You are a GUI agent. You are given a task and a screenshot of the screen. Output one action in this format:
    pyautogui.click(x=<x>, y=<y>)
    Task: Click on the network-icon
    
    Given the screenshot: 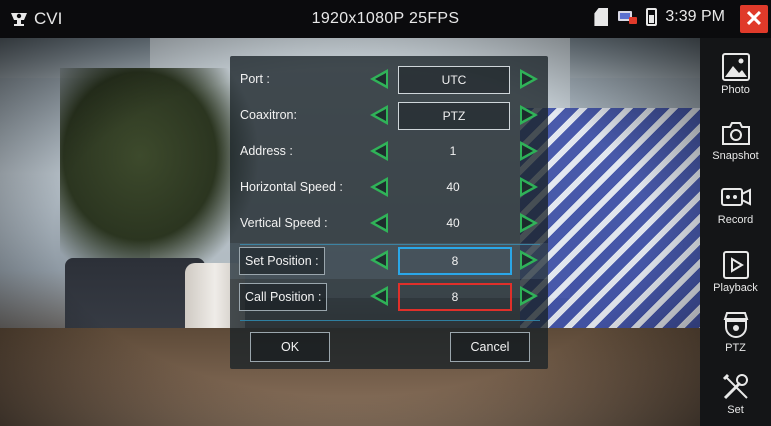 What is the action you would take?
    pyautogui.click(x=628, y=17)
    